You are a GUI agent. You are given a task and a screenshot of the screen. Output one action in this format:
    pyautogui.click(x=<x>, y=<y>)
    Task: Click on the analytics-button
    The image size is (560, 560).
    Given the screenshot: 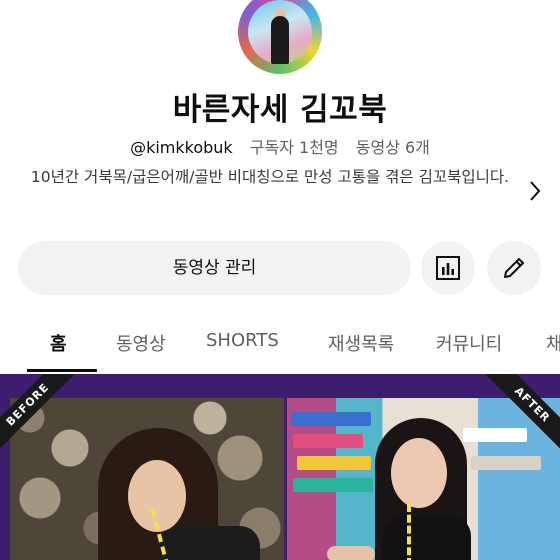 What is the action you would take?
    pyautogui.click(x=448, y=268)
    